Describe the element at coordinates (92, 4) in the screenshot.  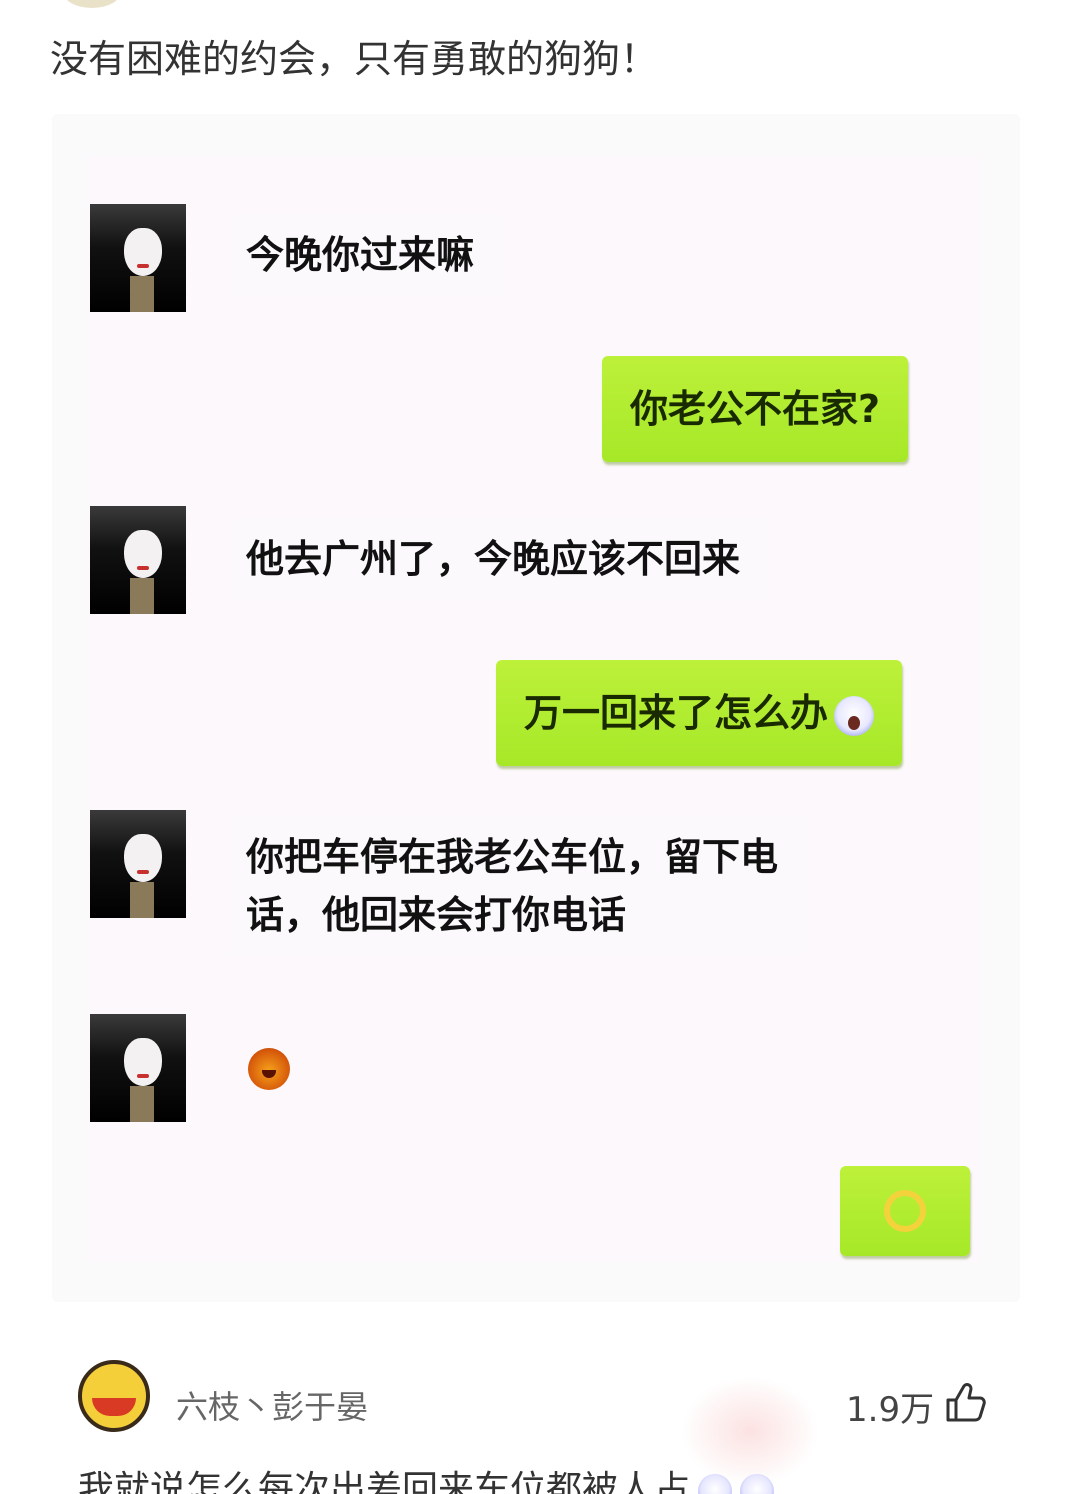
I see `post-author-avatar` at that location.